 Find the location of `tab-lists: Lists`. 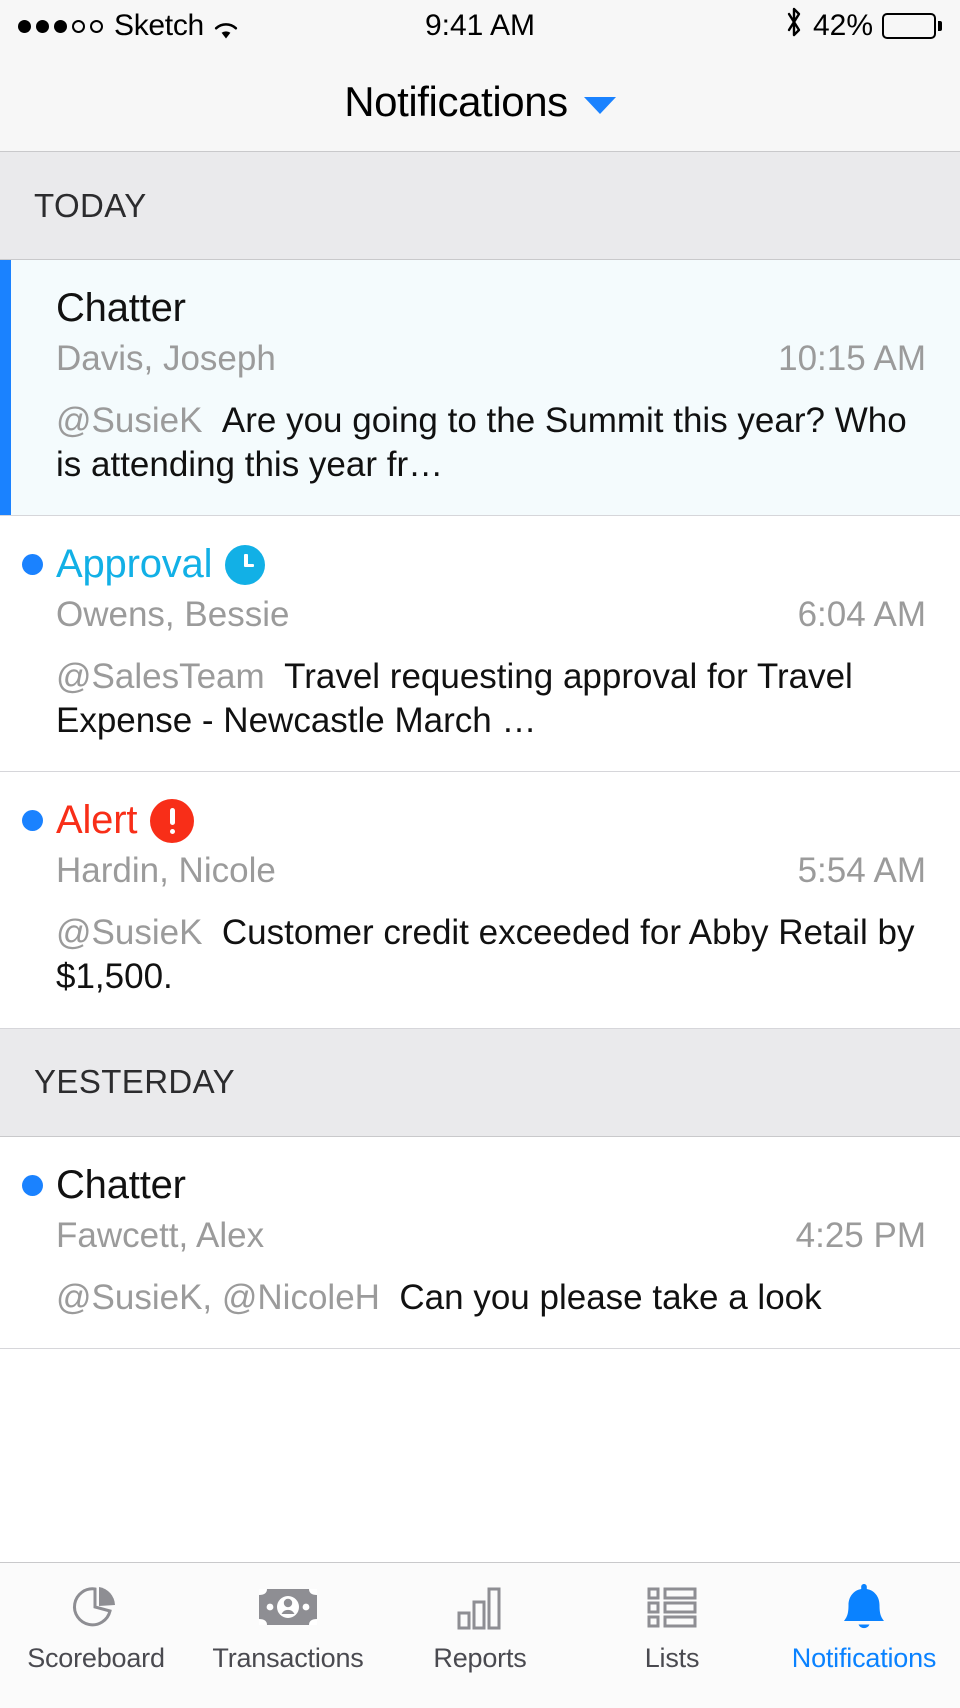

tab-lists: Lists is located at coordinates (672, 1635).